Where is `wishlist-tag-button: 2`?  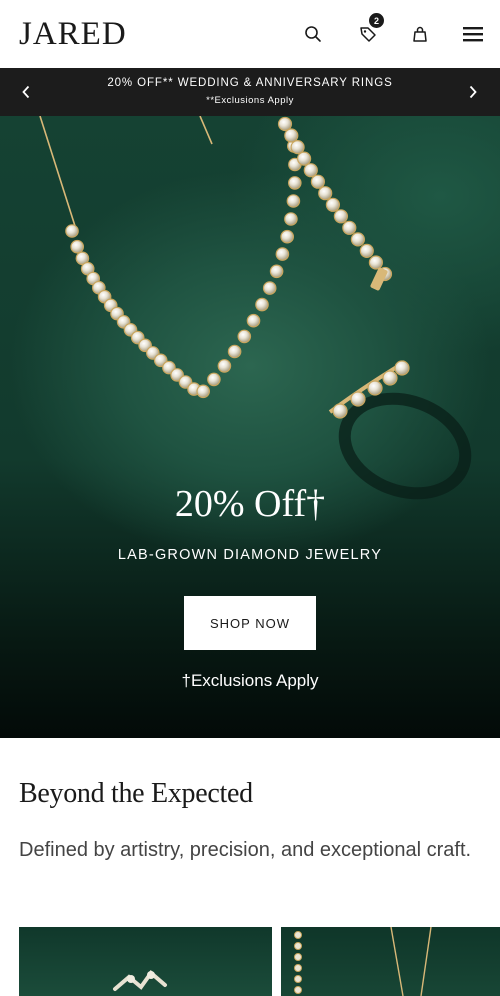
wishlist-tag-button: 2 is located at coordinates (369, 30).